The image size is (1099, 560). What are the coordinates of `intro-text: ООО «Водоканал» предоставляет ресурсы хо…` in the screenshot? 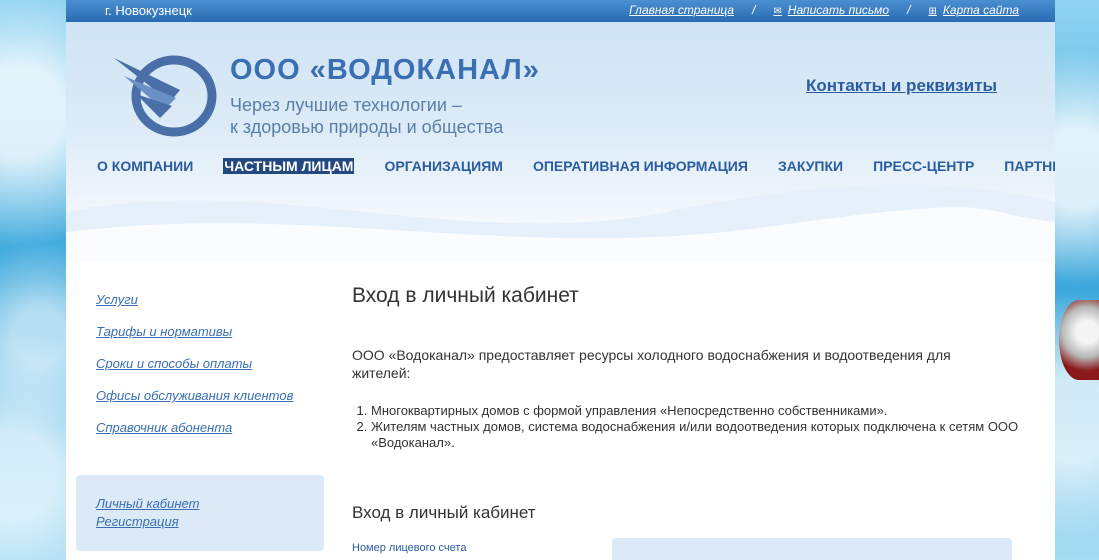 It's located at (651, 364).